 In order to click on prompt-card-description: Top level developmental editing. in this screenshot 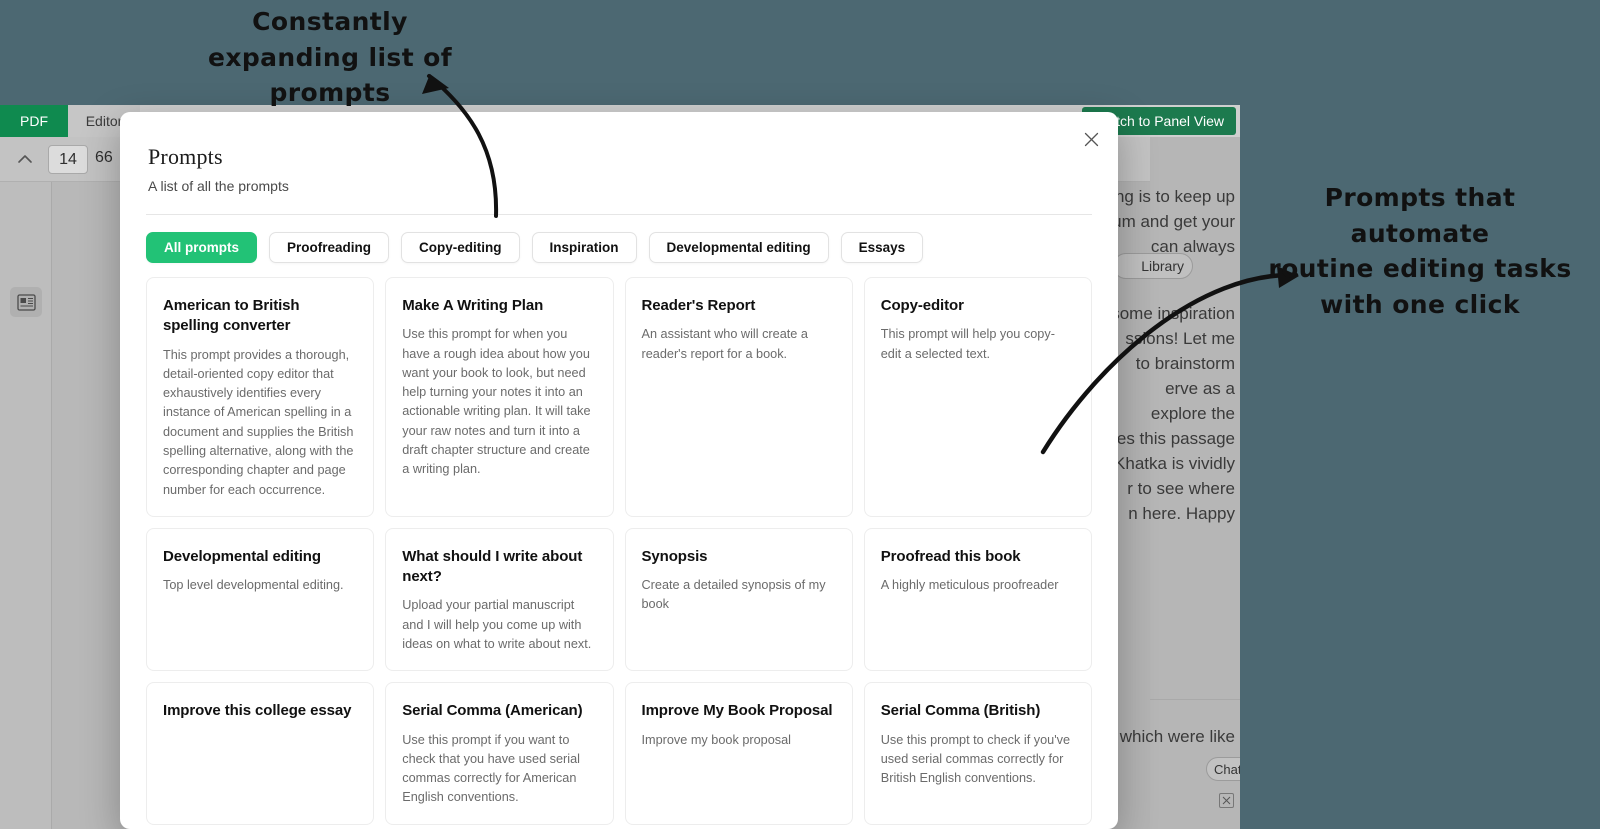, I will do `click(253, 585)`.